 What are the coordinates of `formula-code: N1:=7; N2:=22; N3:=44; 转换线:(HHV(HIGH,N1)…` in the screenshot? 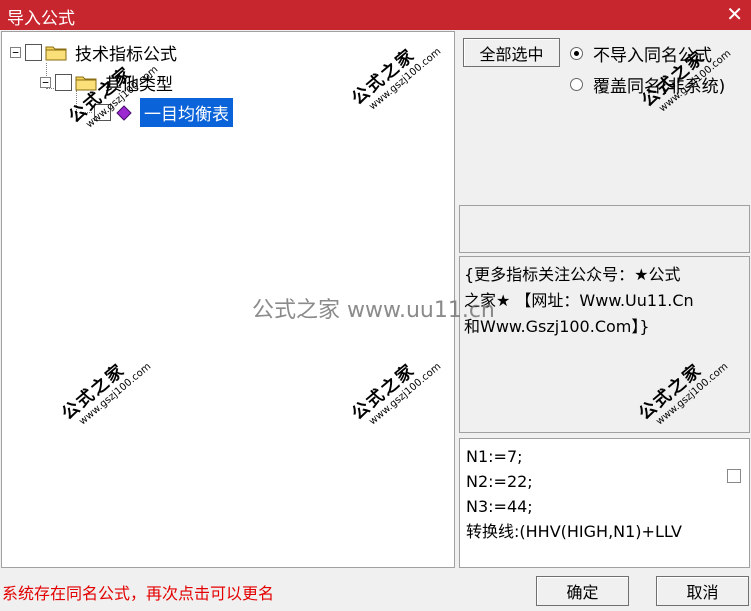 It's located at (604, 503).